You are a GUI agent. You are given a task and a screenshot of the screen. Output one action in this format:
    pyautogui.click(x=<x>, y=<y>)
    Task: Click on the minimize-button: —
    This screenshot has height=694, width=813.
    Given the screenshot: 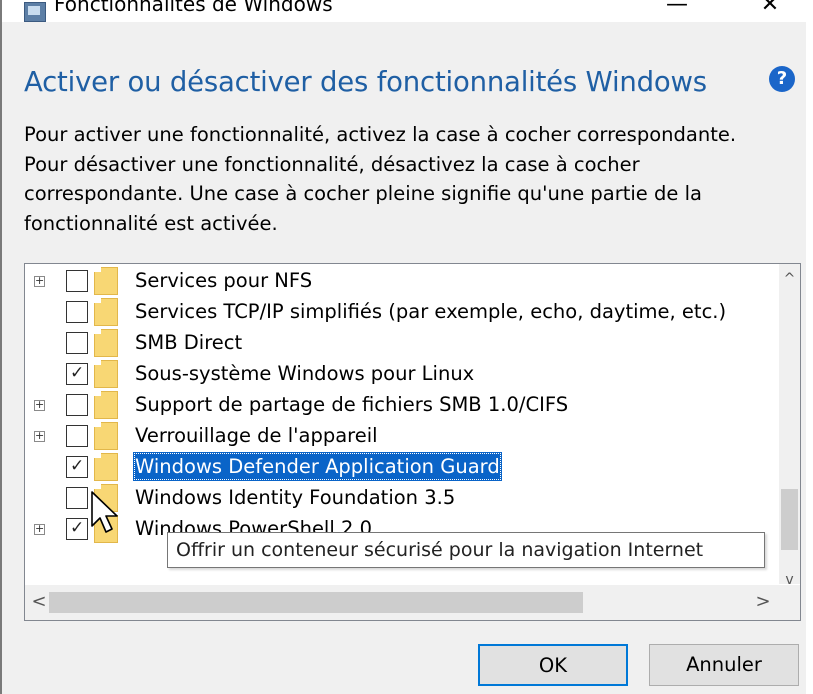 What is the action you would take?
    pyautogui.click(x=677, y=9)
    